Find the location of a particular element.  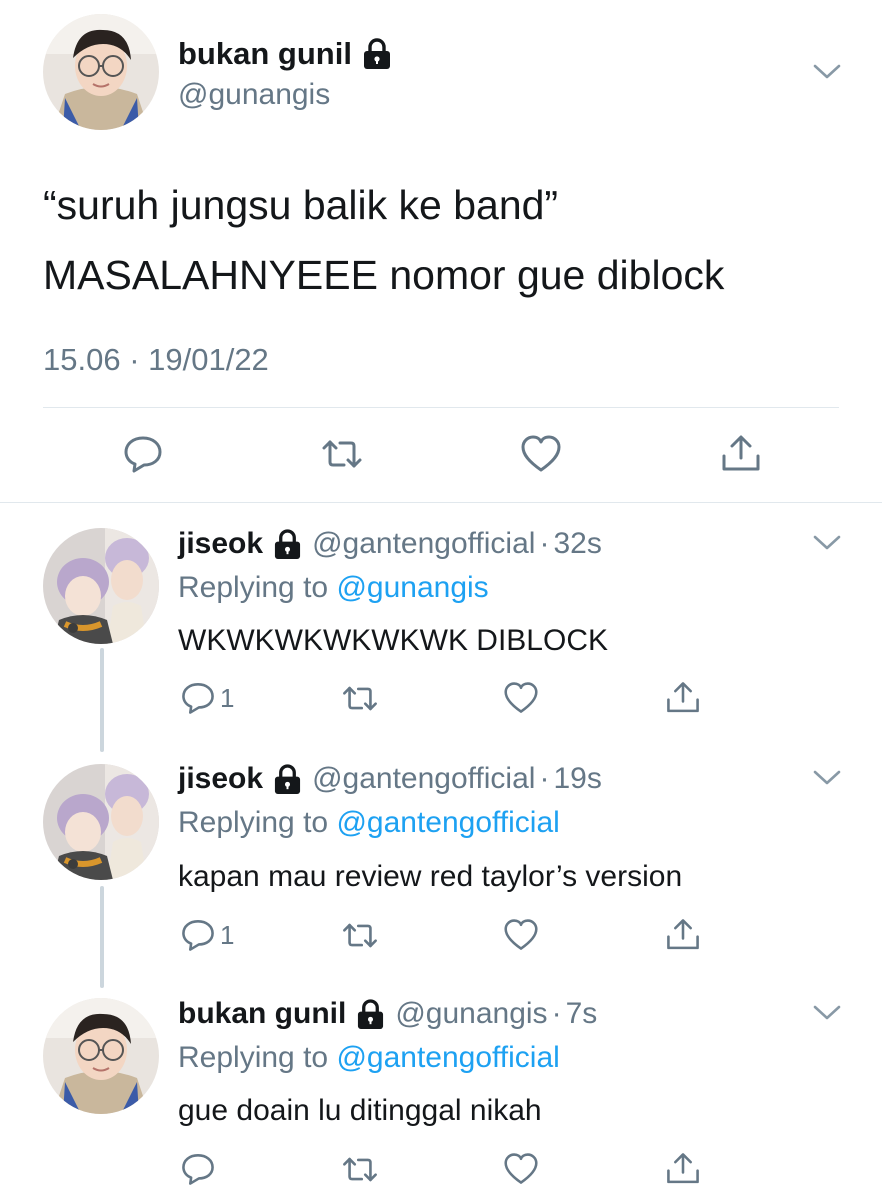

tweet-text-line: “suruh jungsu balik ke band” is located at coordinates (301, 205).